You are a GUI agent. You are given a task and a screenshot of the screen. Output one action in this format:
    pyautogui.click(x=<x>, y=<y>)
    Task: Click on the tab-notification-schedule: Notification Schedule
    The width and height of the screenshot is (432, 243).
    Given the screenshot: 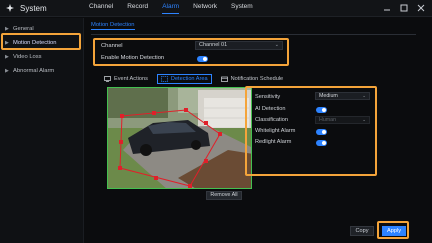 What is the action you would take?
    pyautogui.click(x=252, y=79)
    